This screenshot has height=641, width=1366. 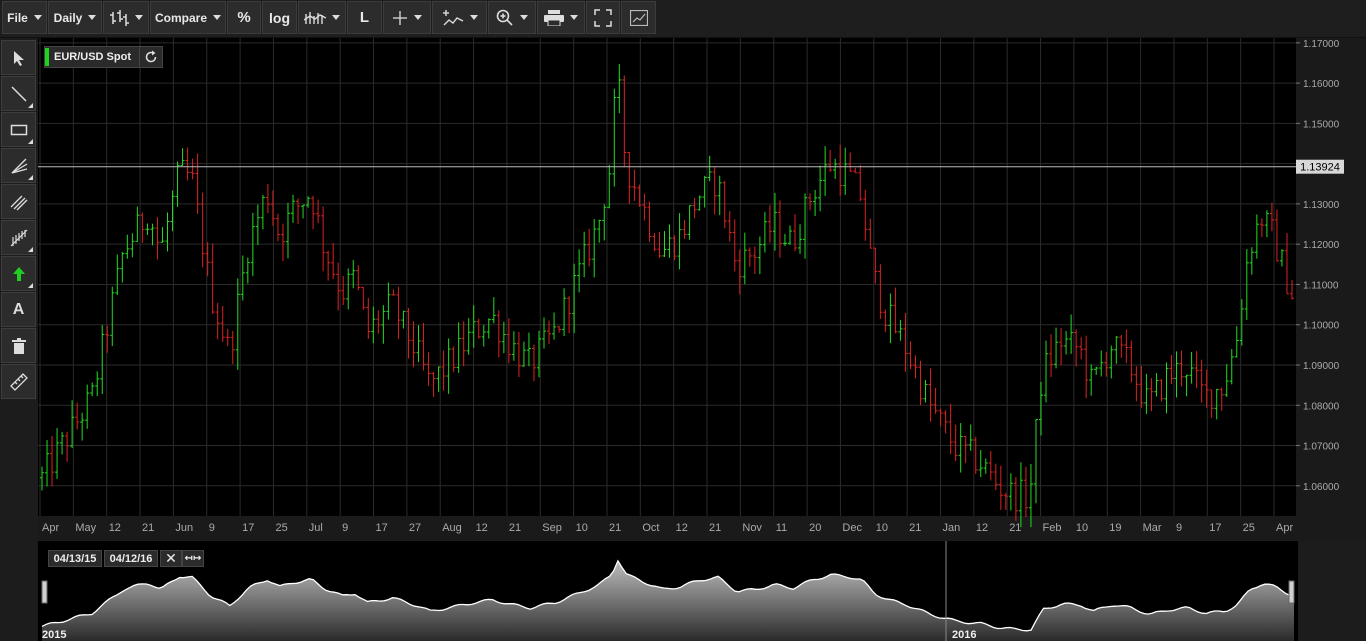 I want to click on line-mode-button: L, so click(x=364, y=17).